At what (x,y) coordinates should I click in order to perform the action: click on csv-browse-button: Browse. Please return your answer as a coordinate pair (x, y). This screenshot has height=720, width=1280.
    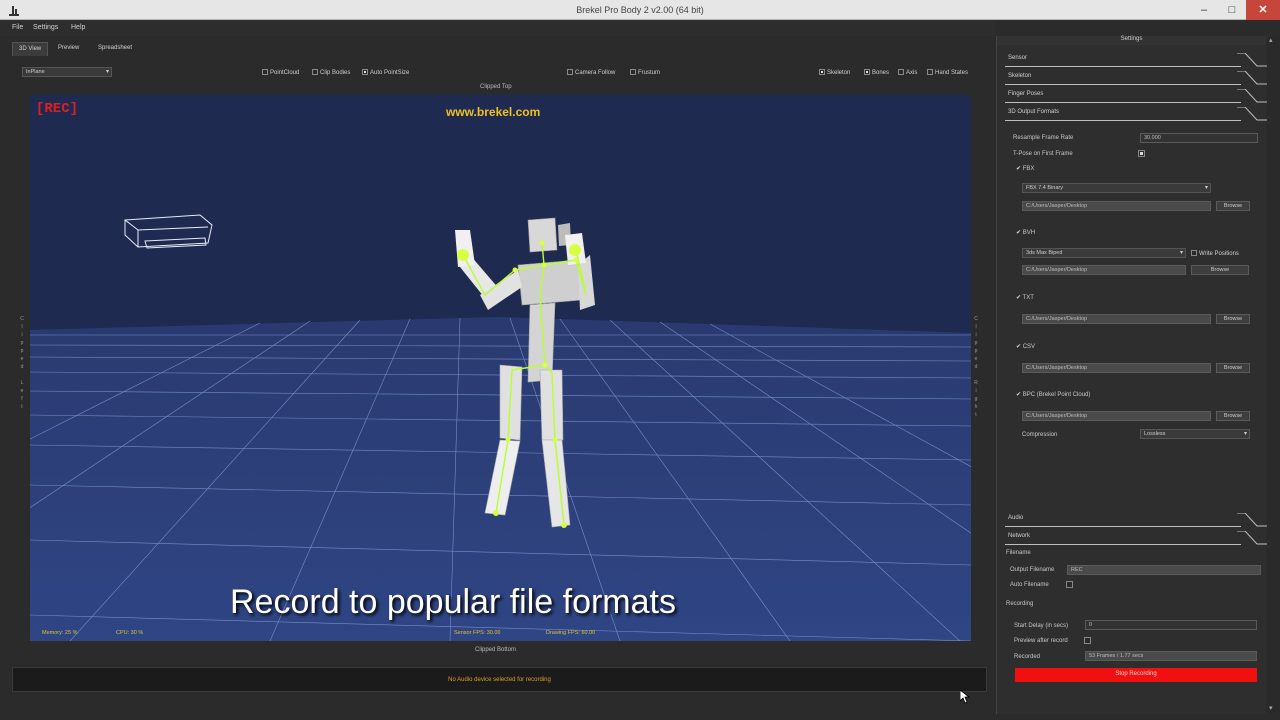
    Looking at the image, I should click on (1233, 368).